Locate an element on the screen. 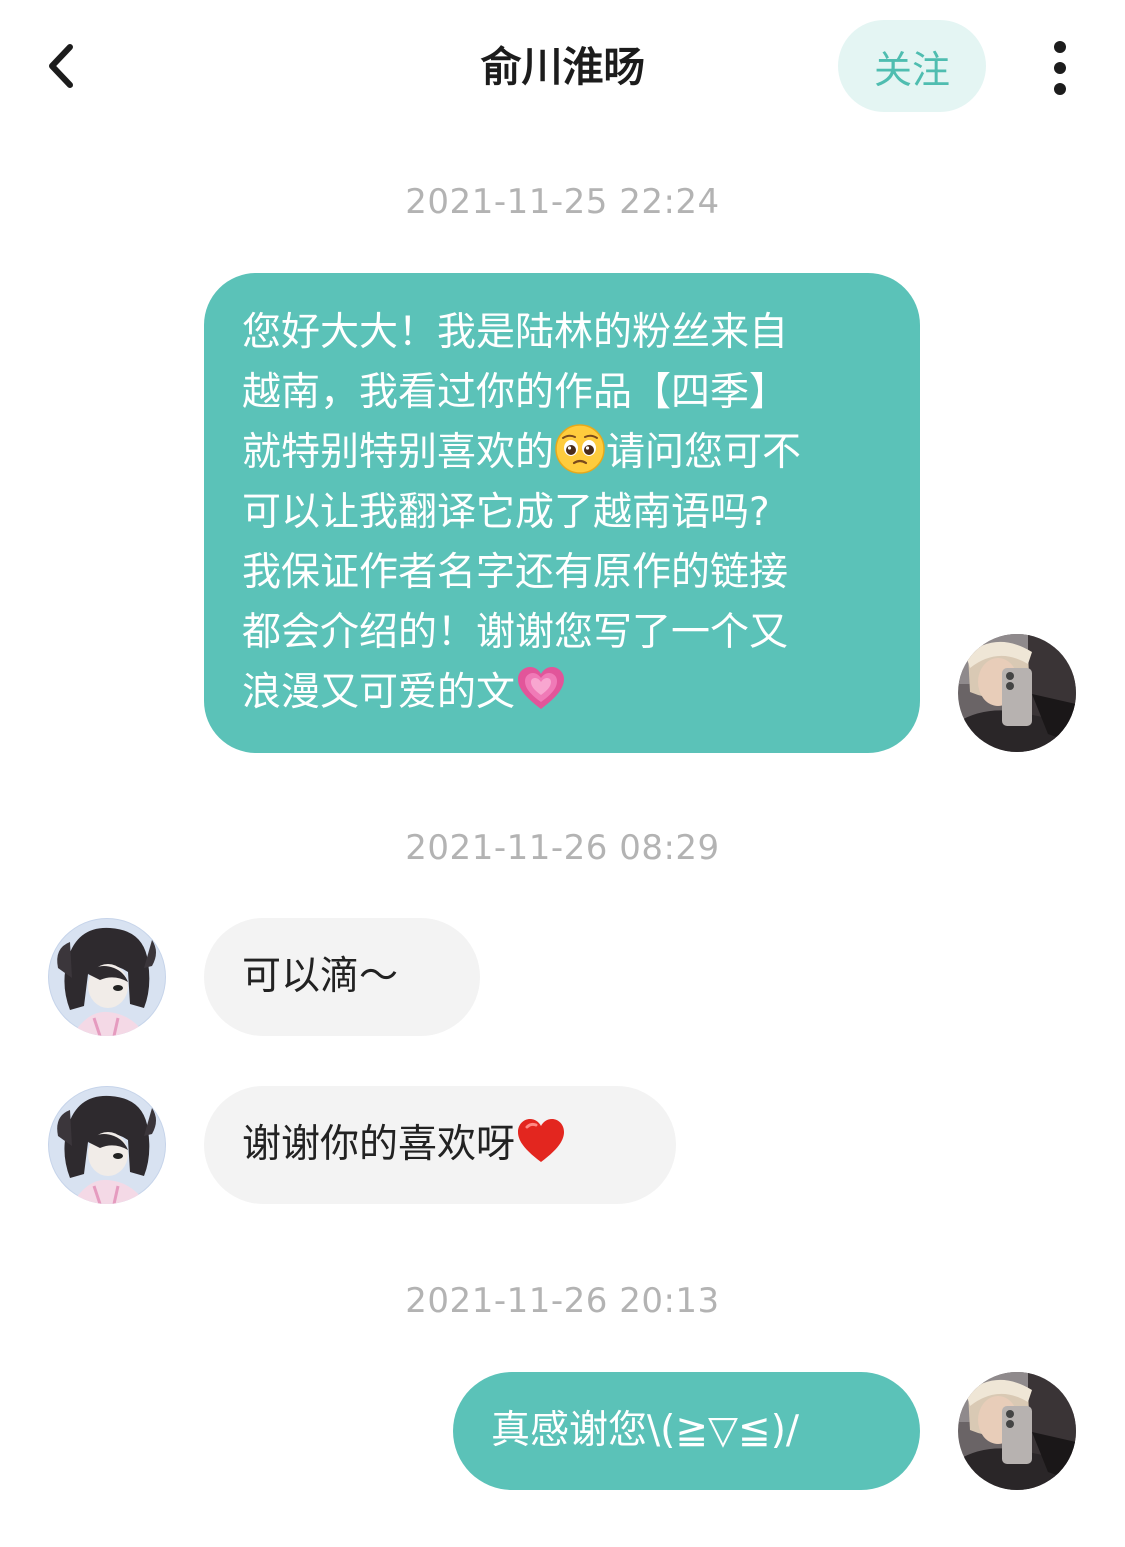  message-line: 可以让我翻译它成了越南语吗? is located at coordinates (506, 512).